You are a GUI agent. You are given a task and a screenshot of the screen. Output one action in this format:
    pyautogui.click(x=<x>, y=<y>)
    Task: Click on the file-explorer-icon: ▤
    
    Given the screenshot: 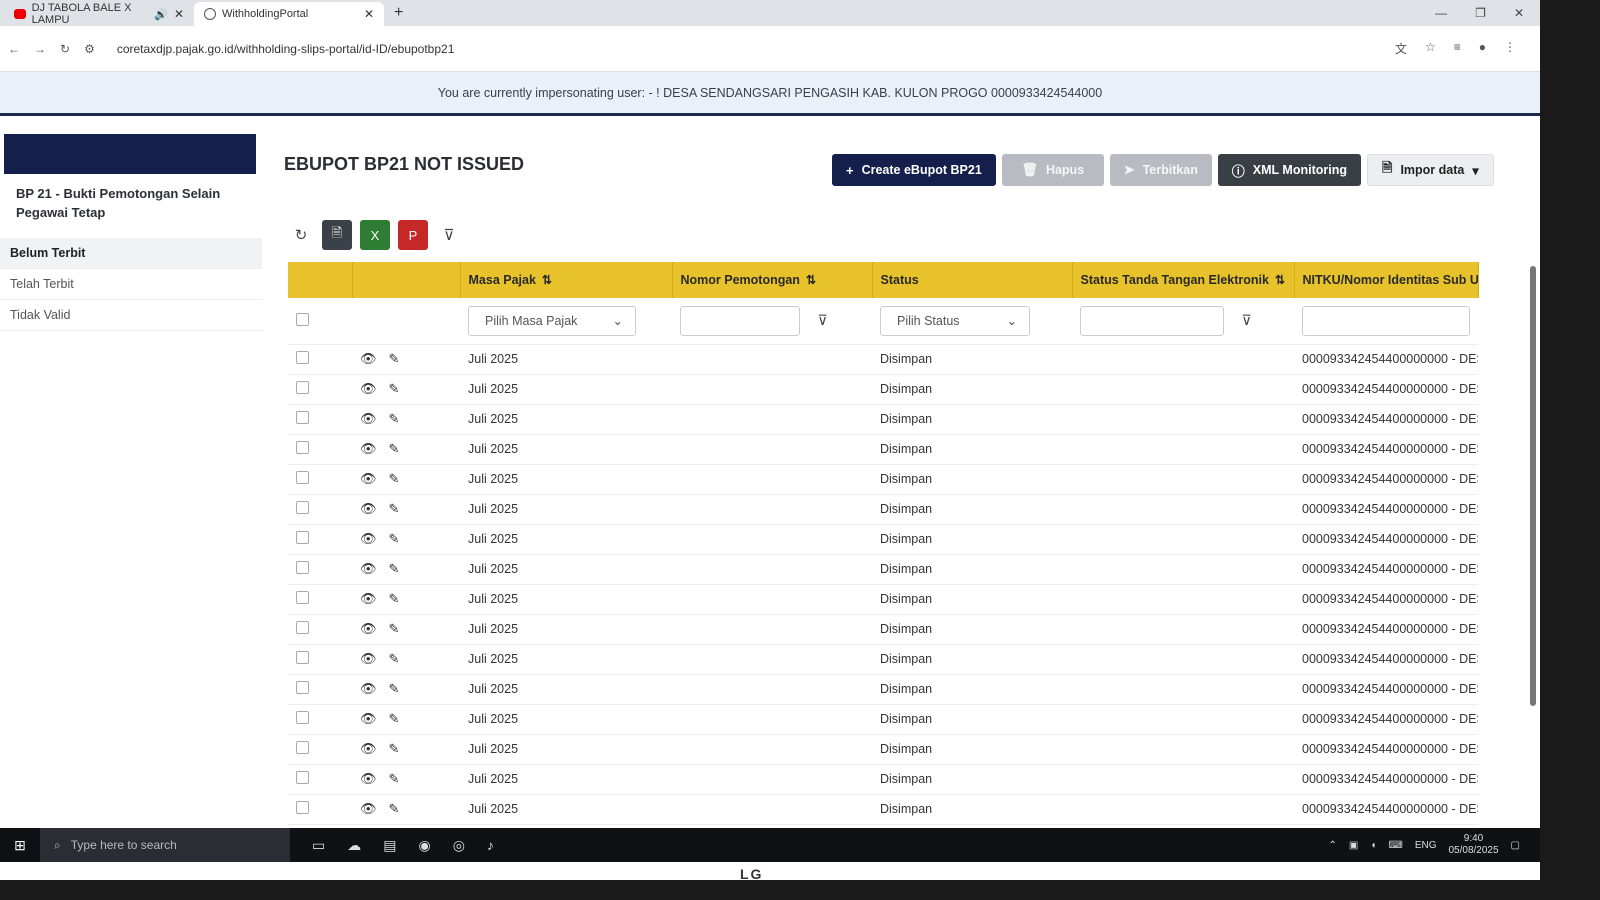 What is the action you would take?
    pyautogui.click(x=389, y=845)
    